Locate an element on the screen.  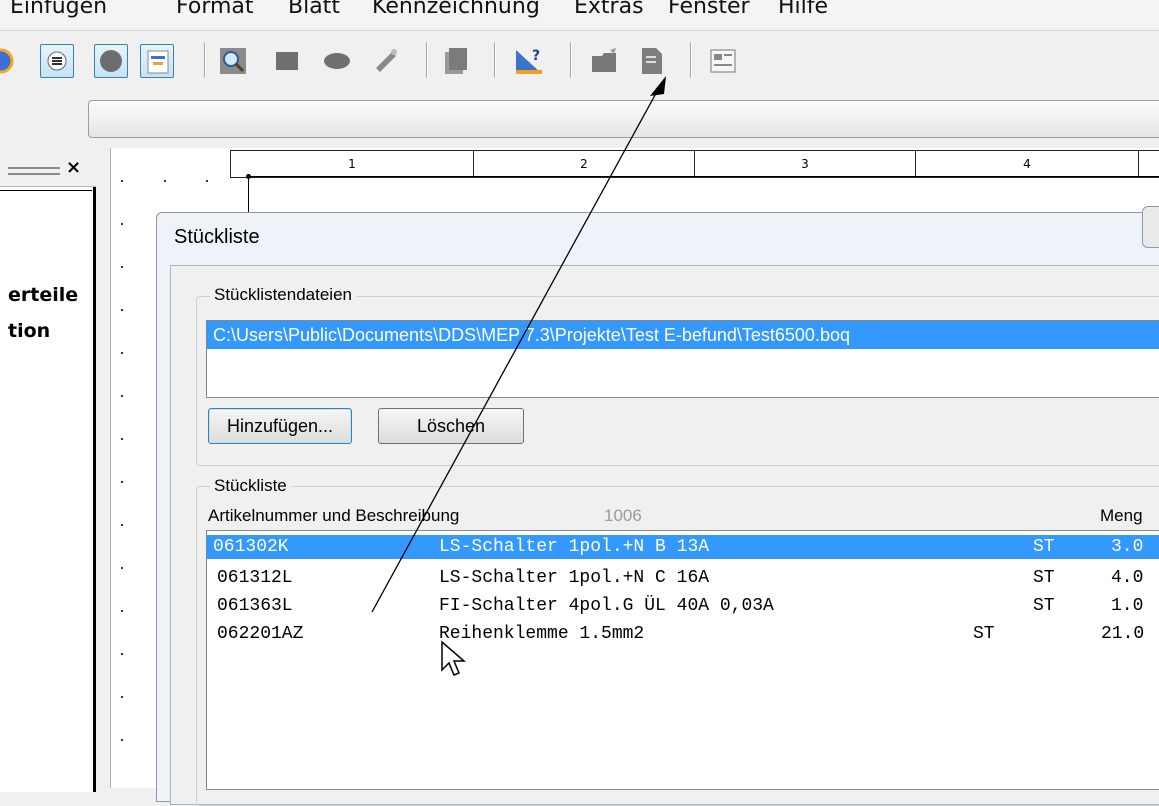
rectangle-tool-icon is located at coordinates (287, 61).